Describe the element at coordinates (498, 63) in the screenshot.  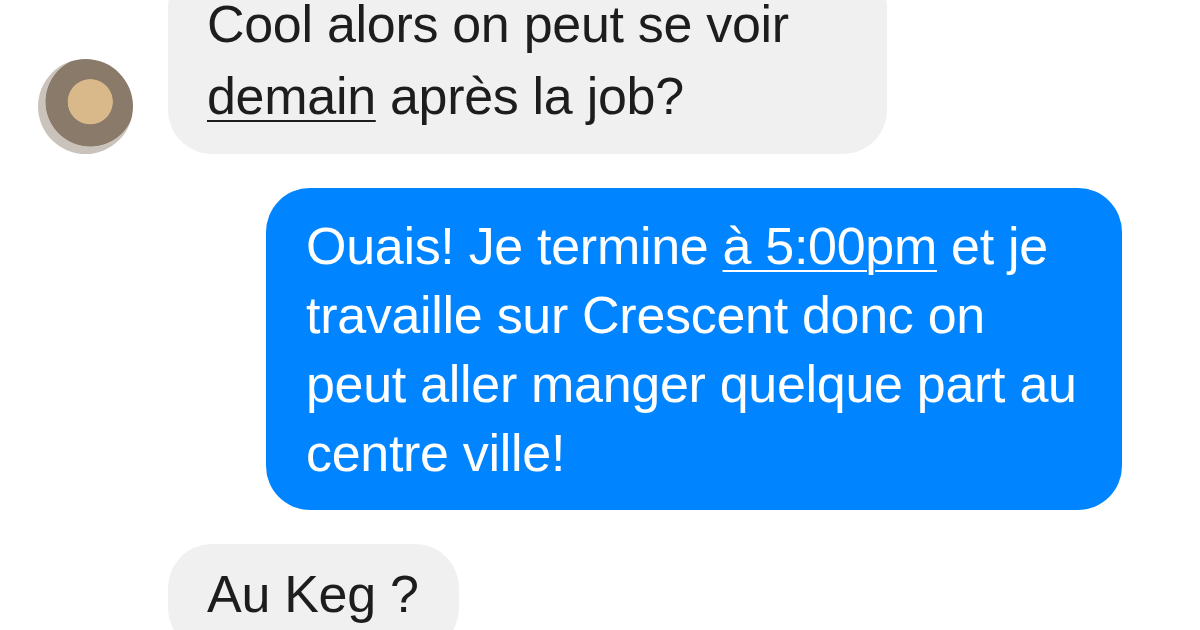
I see `message-text: Cool alors on peut se voir demain après la job?` at that location.